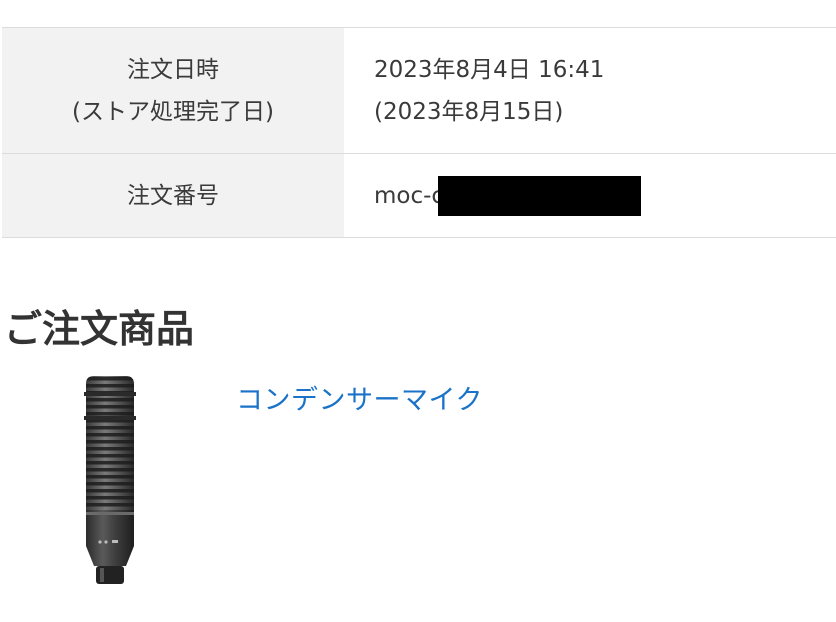 This screenshot has height=622, width=836. I want to click on store-processed-date-value: (2023年8月15日), so click(469, 111).